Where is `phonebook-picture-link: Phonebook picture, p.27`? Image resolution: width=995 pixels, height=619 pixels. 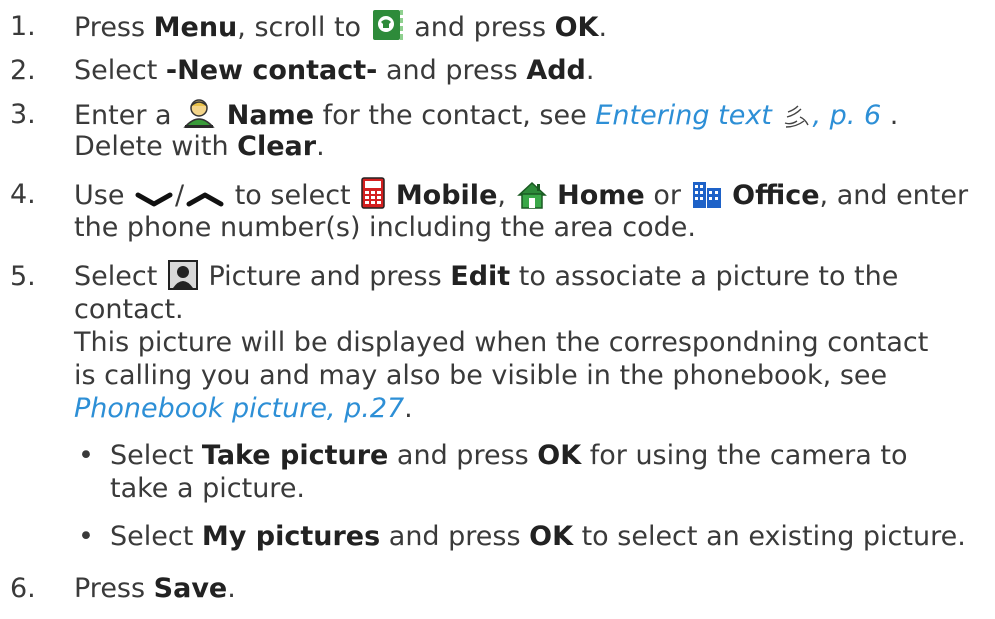 phonebook-picture-link: Phonebook picture, p.27 is located at coordinates (239, 408).